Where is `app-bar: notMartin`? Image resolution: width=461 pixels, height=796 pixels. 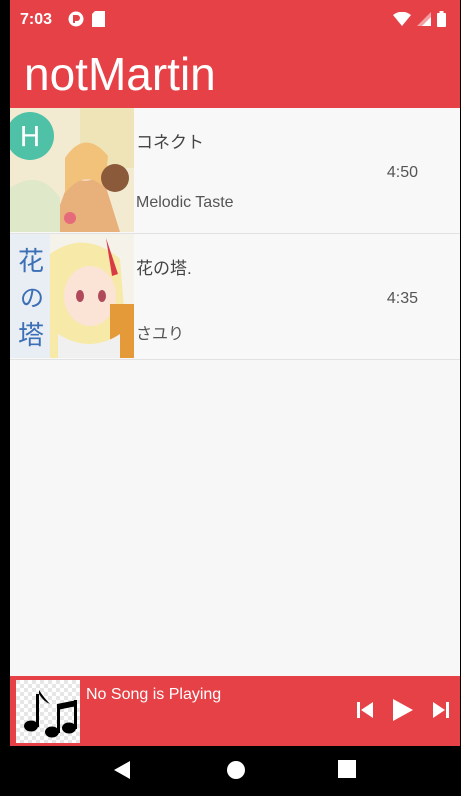
app-bar: notMartin is located at coordinates (235, 74).